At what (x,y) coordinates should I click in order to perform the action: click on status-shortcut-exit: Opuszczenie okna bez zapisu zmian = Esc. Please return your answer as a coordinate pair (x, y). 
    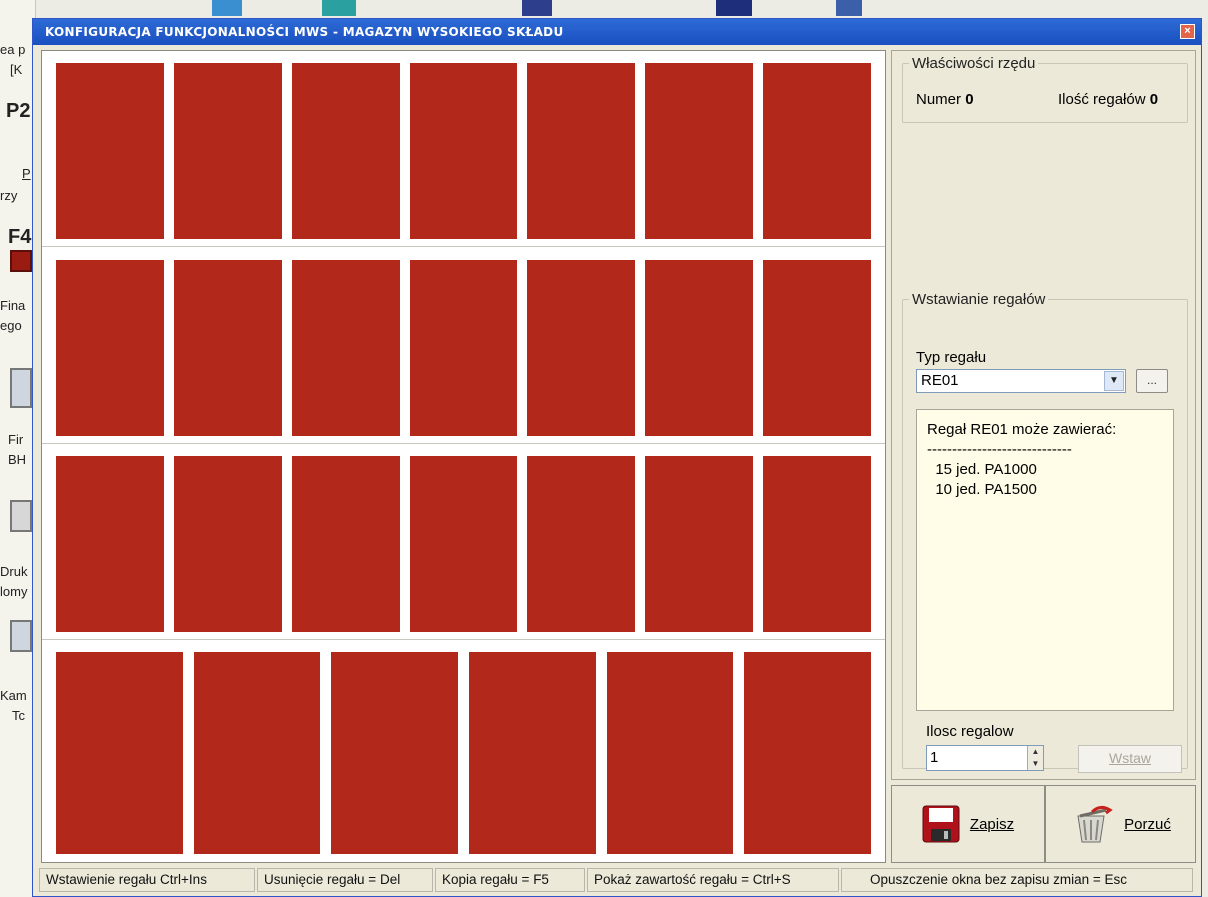
    Looking at the image, I should click on (1017, 880).